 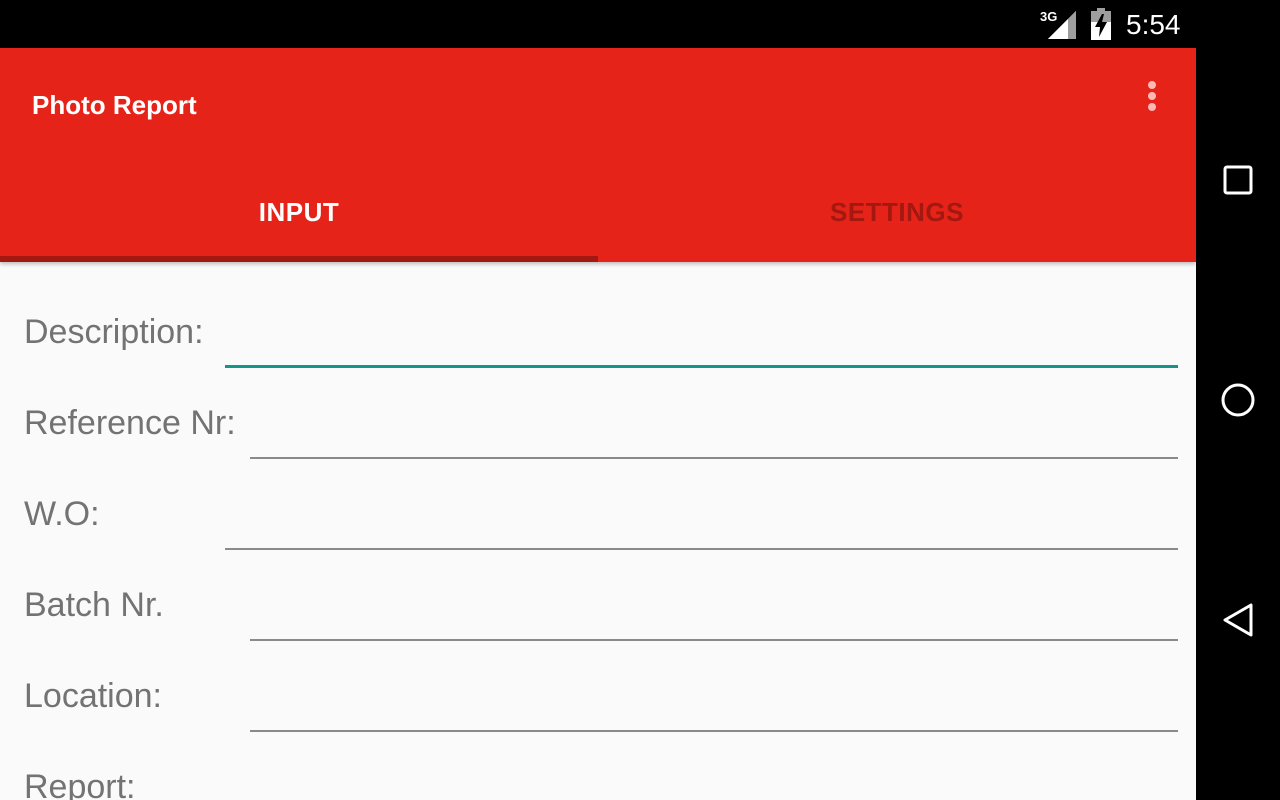 What do you see at coordinates (1101, 24) in the screenshot?
I see `battery-charging-icon` at bounding box center [1101, 24].